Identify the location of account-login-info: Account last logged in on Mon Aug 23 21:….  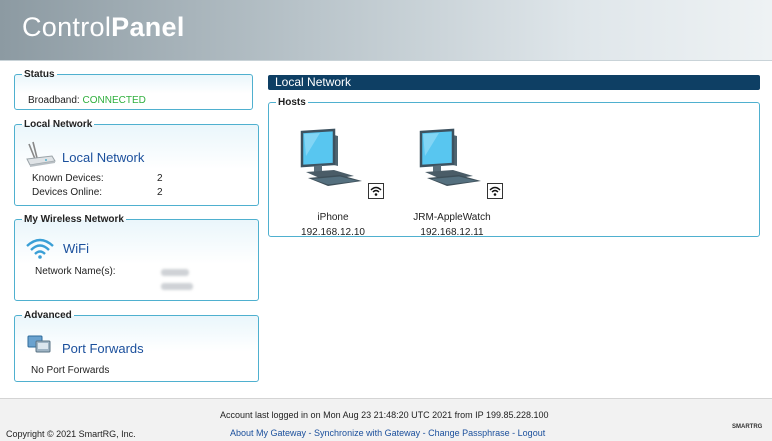
(384, 415).